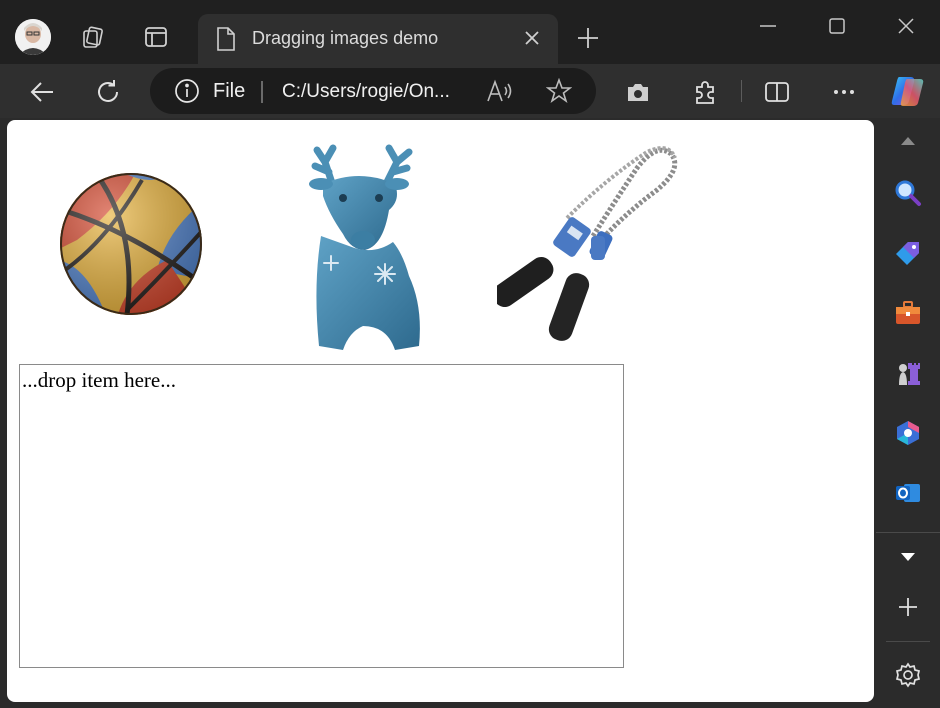 This screenshot has height=708, width=940. I want to click on title-bar: Dragging images demo, so click(470, 32).